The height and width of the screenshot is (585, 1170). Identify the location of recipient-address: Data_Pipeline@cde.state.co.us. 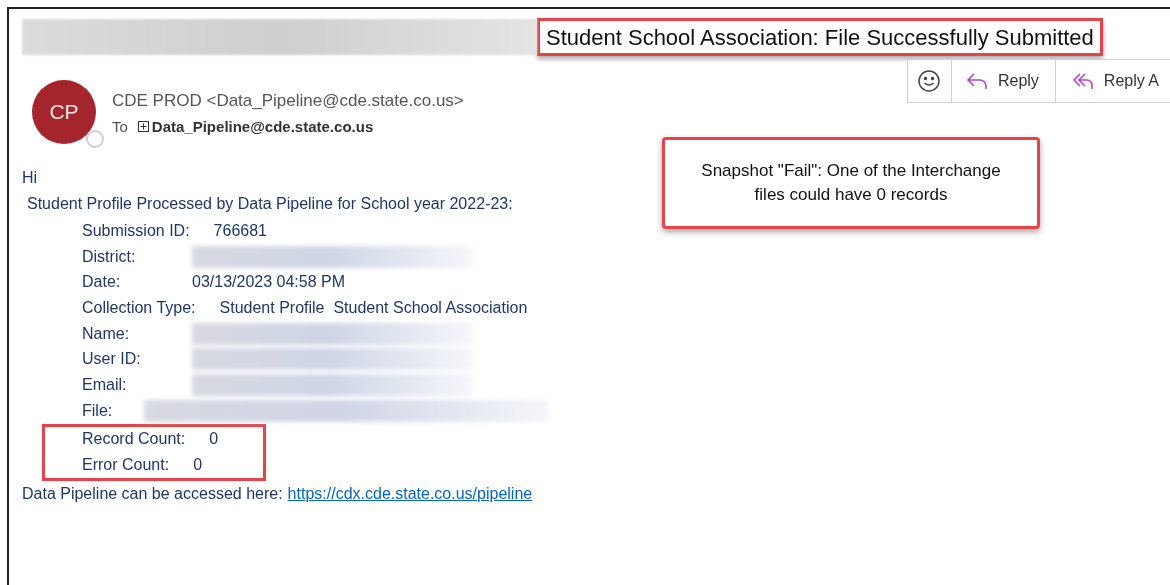
(262, 126).